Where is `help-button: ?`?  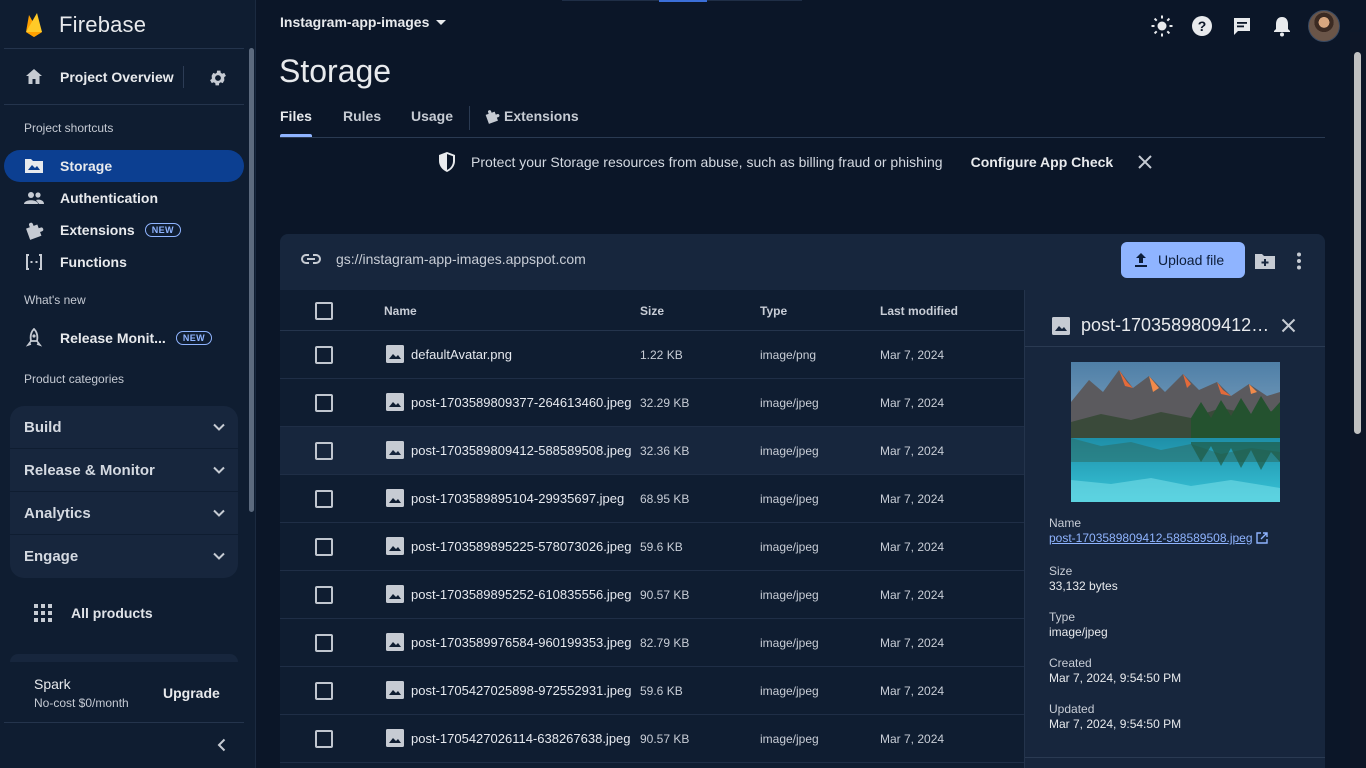 help-button: ? is located at coordinates (1202, 26).